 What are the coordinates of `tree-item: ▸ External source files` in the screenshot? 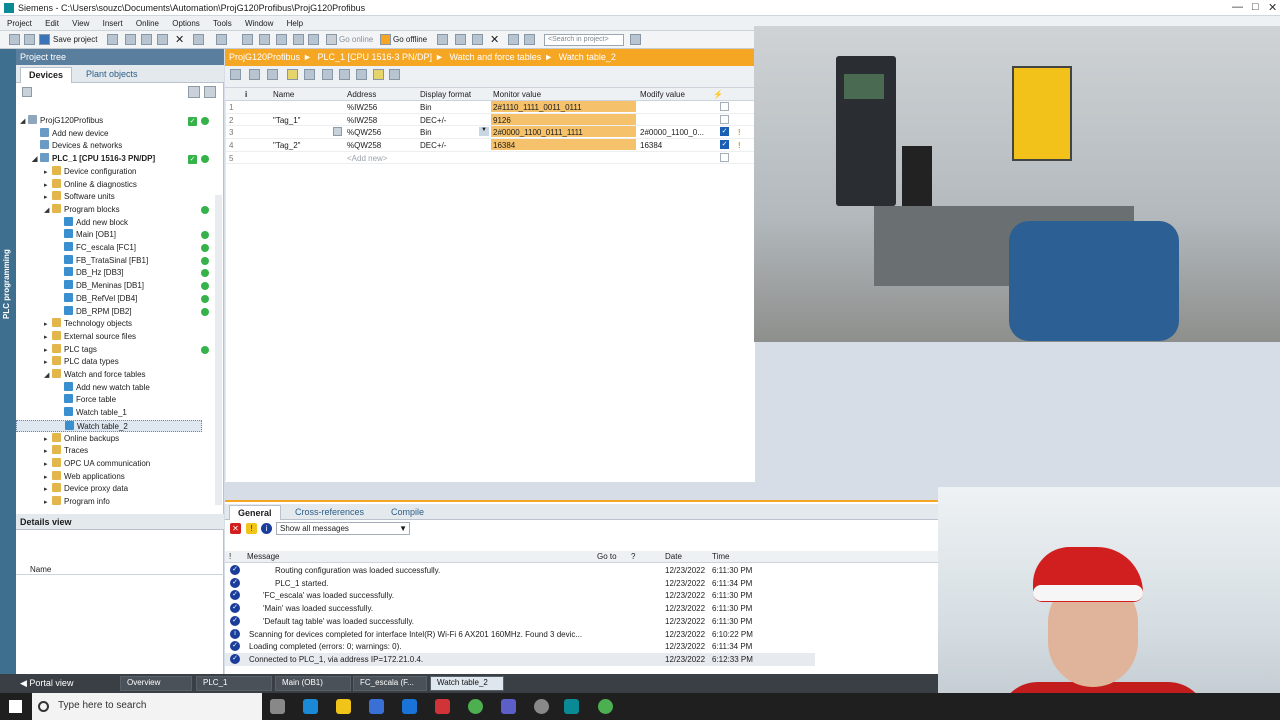 It's located at (109, 337).